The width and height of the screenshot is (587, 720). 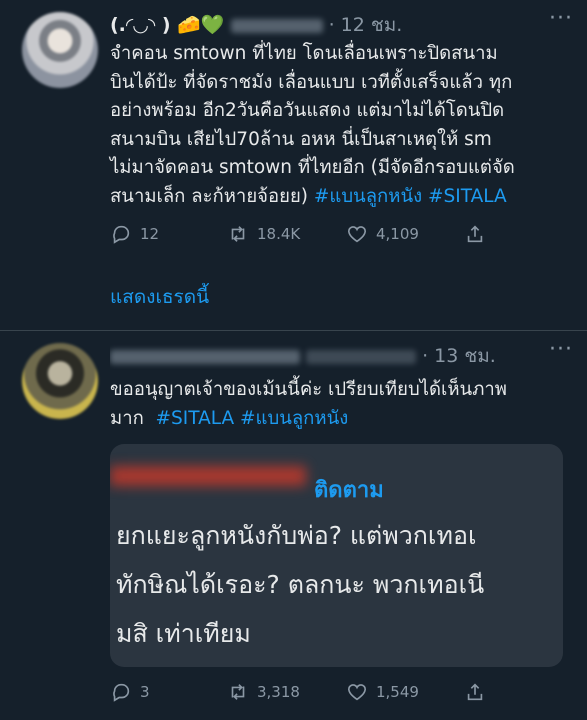 I want to click on timestamp: · 13 ชม., so click(x=459, y=356).